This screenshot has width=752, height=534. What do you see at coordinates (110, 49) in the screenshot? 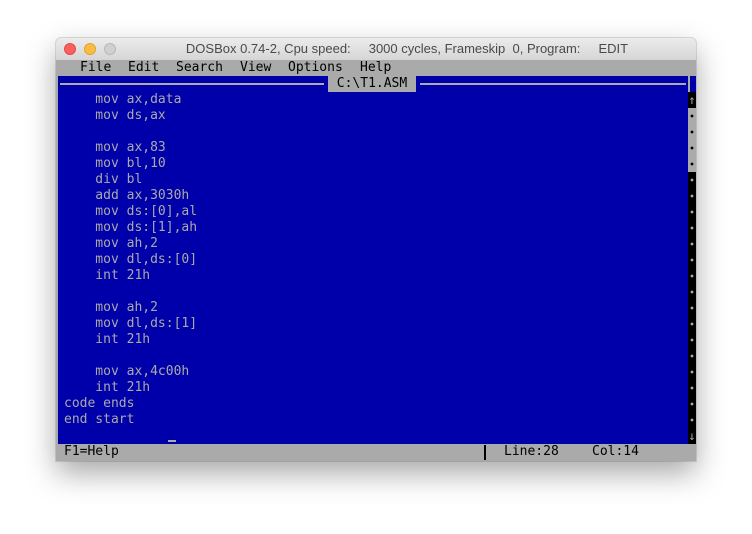
I see `maximize-icon` at bounding box center [110, 49].